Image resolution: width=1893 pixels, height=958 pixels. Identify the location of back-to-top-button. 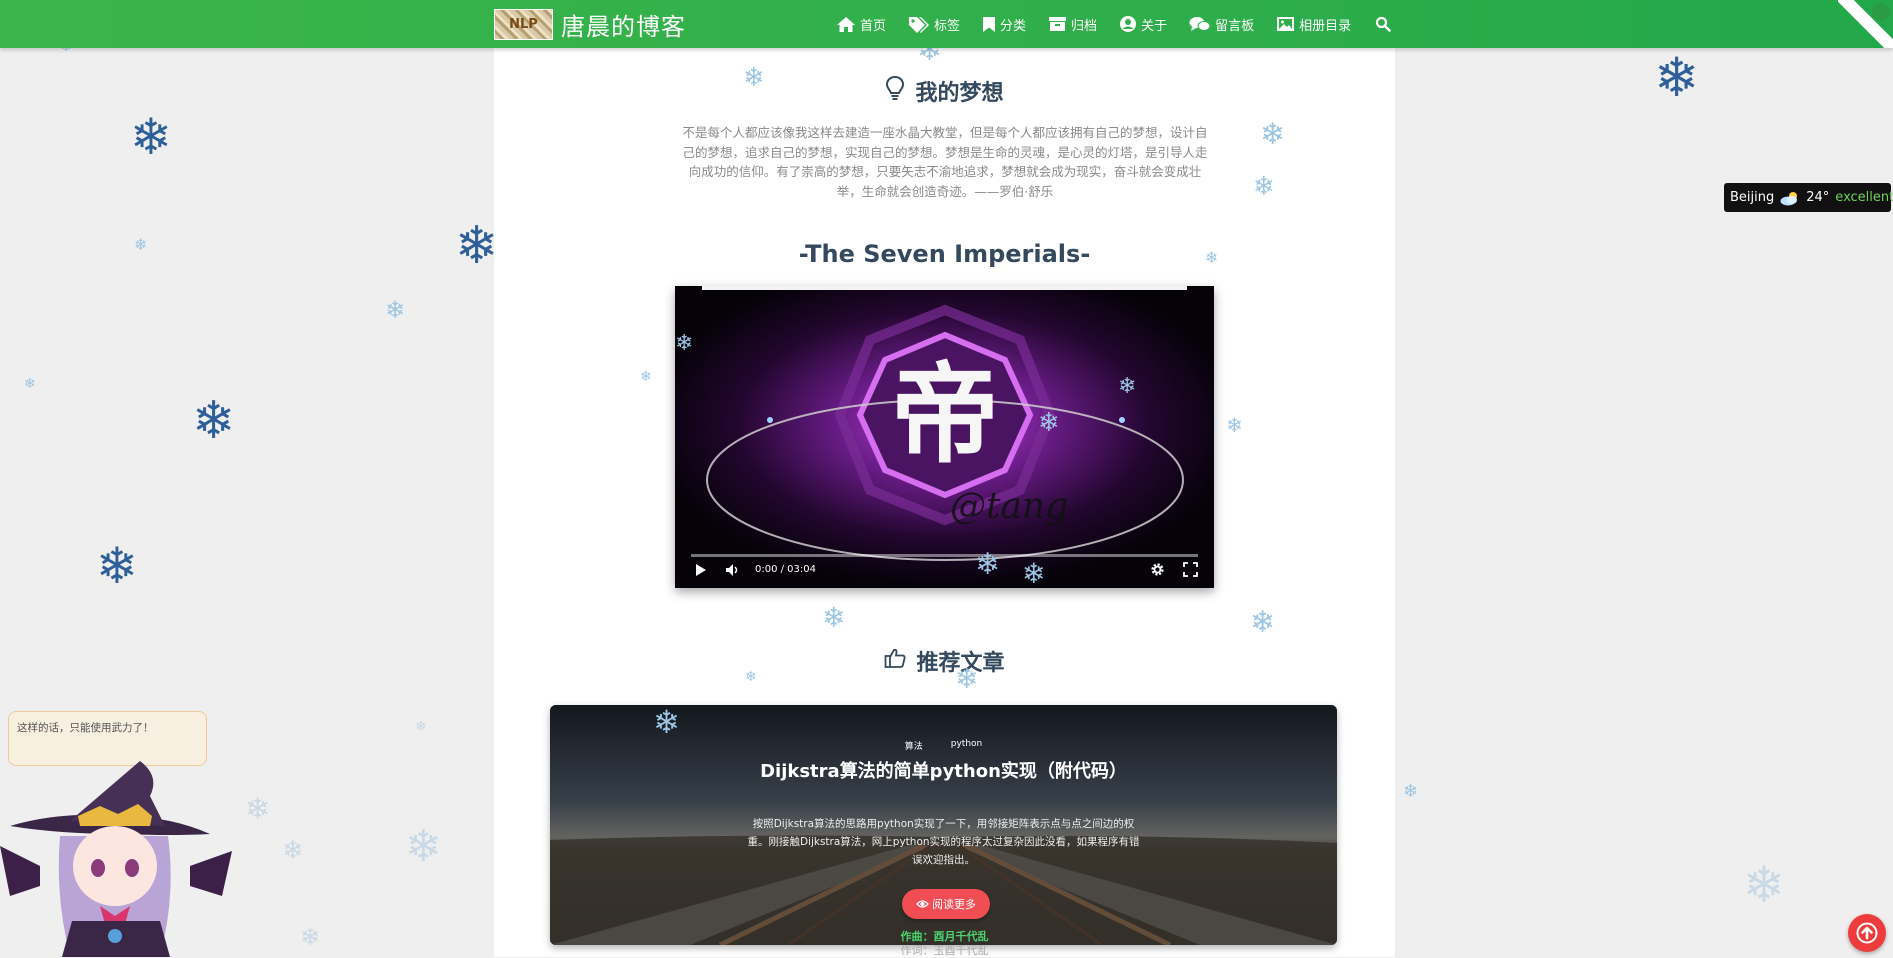
(1867, 933).